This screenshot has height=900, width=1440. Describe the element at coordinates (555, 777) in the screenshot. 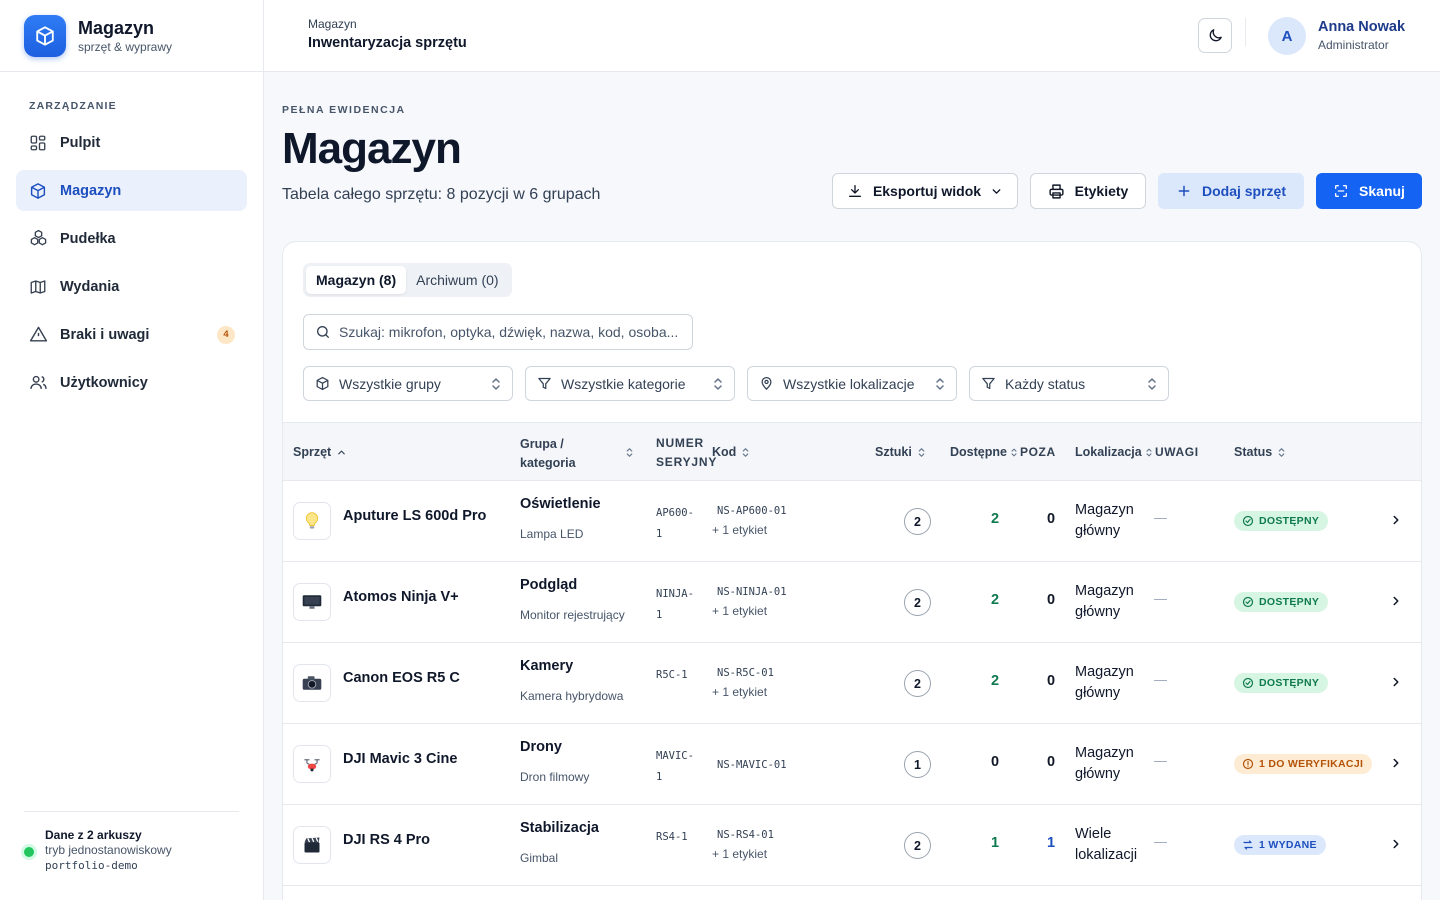

I see `category-name: Dron filmowy` at that location.